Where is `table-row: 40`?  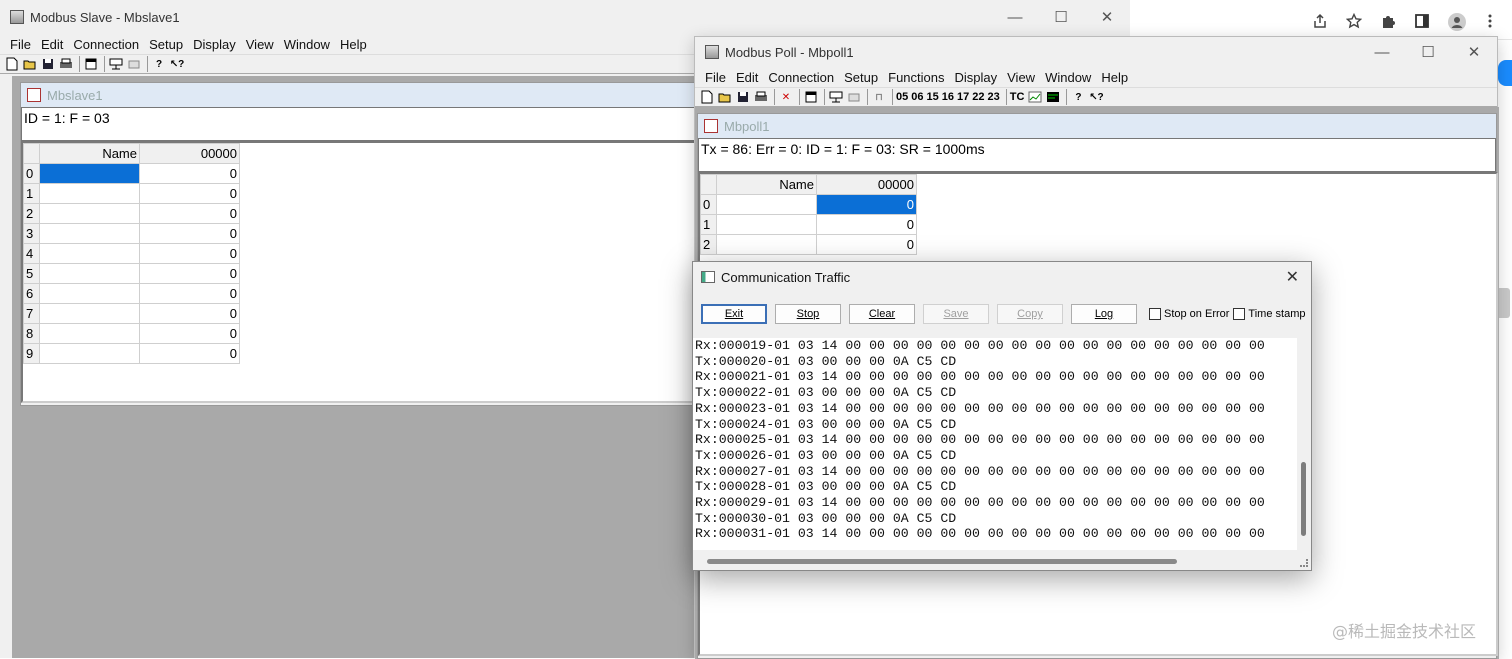
table-row: 40 is located at coordinates (131, 253).